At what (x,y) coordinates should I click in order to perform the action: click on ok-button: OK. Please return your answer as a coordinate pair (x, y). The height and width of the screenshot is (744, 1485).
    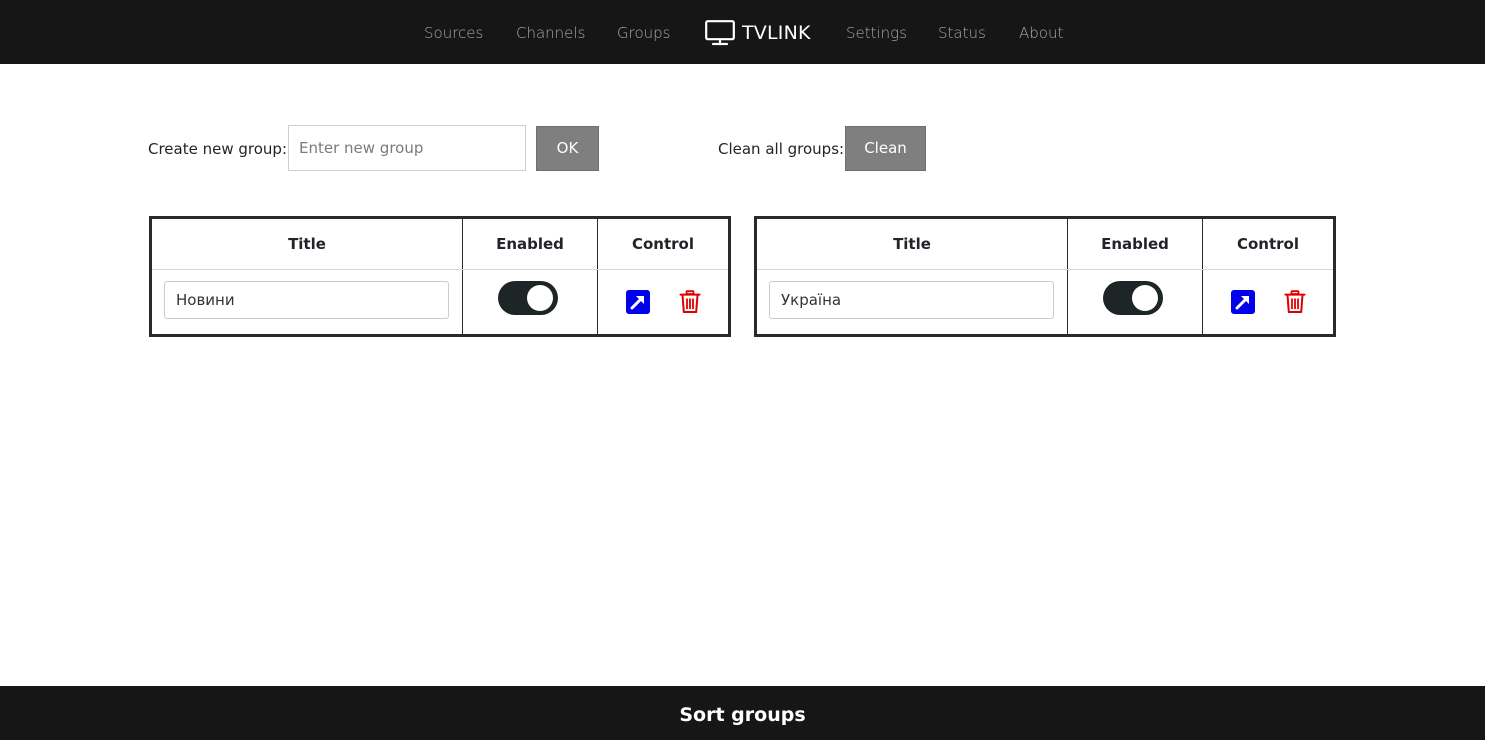
    Looking at the image, I should click on (567, 148).